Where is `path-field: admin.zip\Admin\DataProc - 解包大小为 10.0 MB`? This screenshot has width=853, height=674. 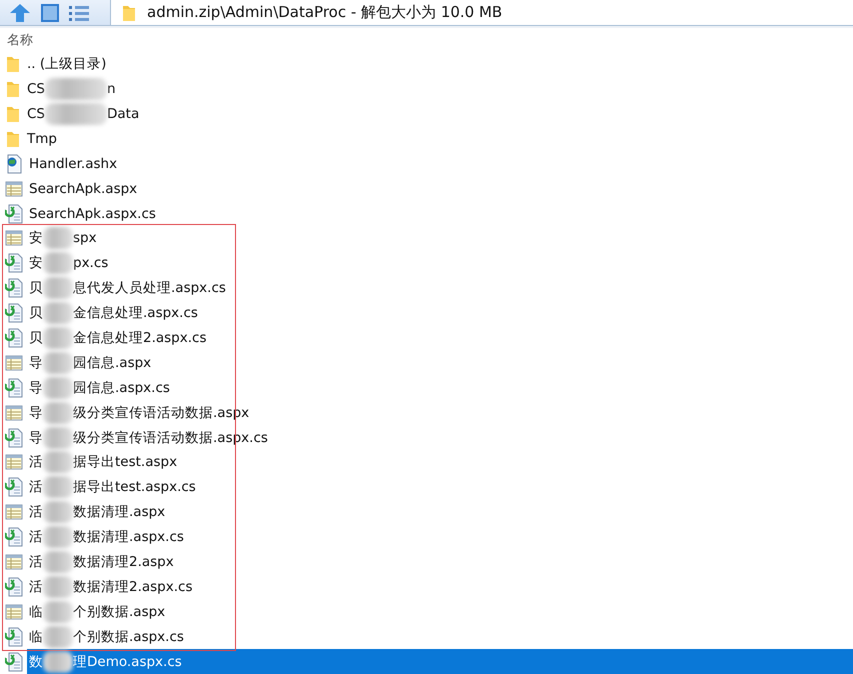 path-field: admin.zip\Admin\DataProc - 解包大小为 10.0 MB is located at coordinates (481, 12).